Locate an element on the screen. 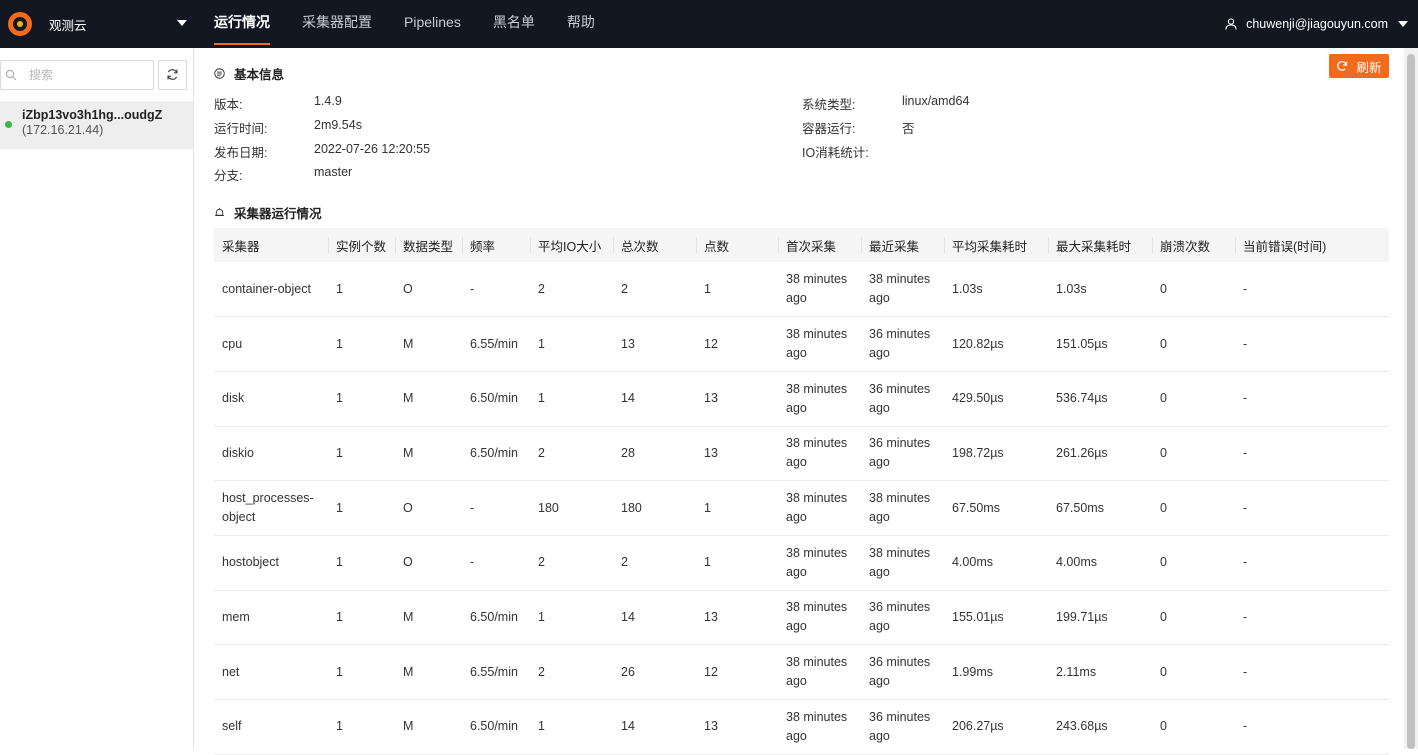 The image size is (1418, 755). column-header: 最近采集 is located at coordinates (902, 245).